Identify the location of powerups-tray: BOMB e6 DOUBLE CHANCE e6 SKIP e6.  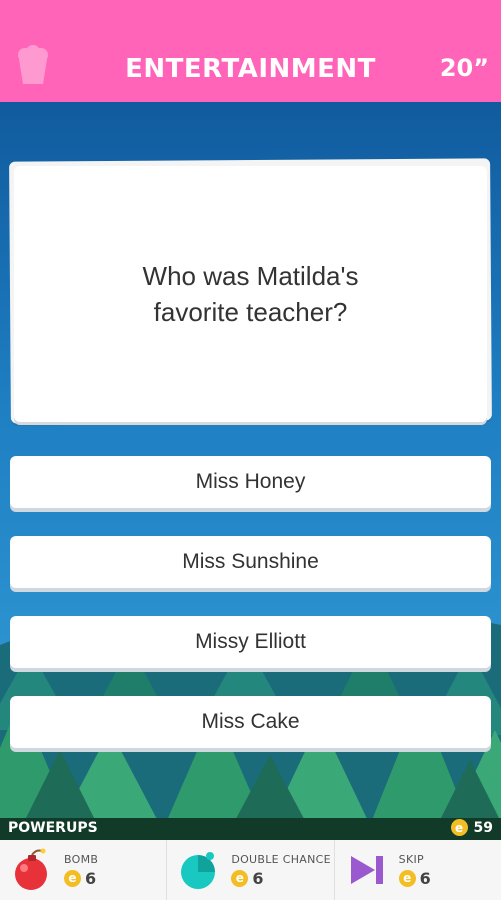
(250, 870).